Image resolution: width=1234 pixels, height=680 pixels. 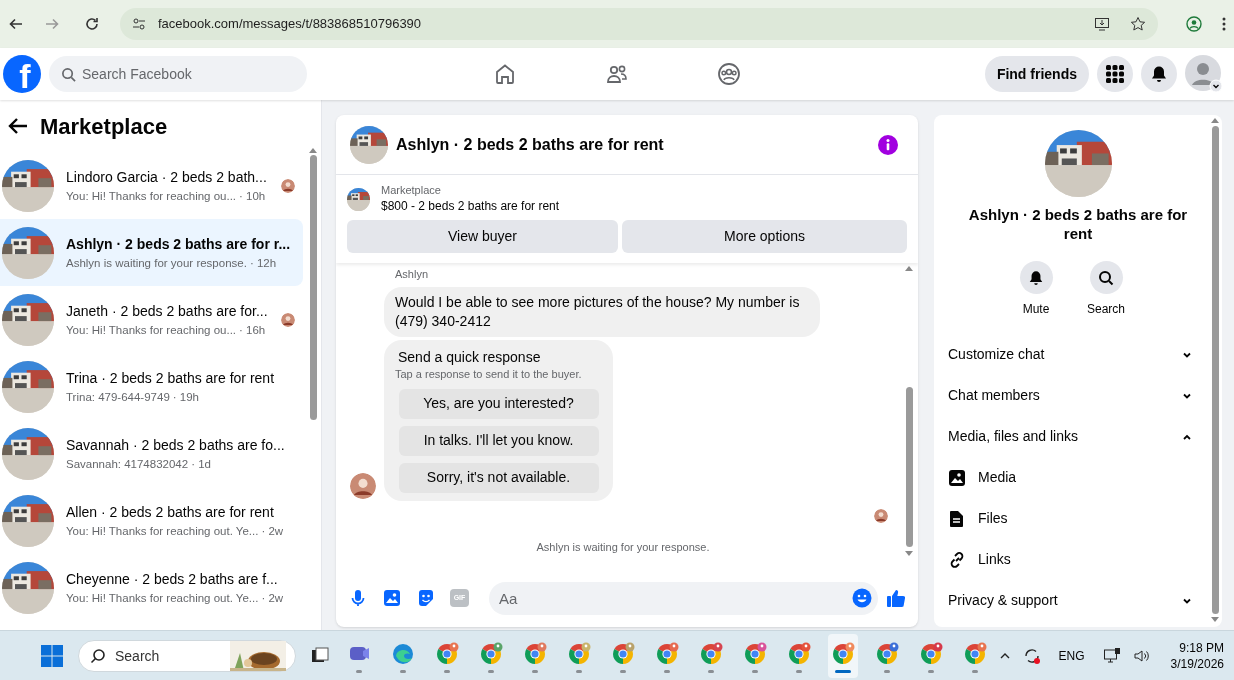 What do you see at coordinates (488, 374) in the screenshot?
I see `quick-response-hint: Tap a response to send it to the buyer.` at bounding box center [488, 374].